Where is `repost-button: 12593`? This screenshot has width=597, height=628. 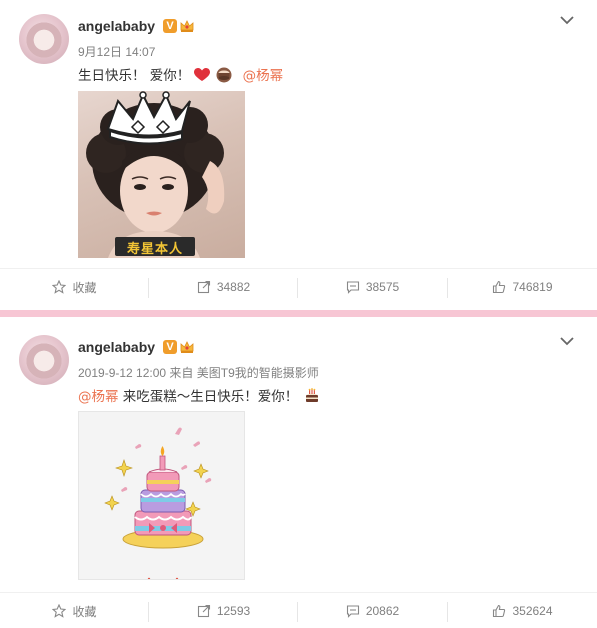
repost-button: 12593 is located at coordinates (223, 610).